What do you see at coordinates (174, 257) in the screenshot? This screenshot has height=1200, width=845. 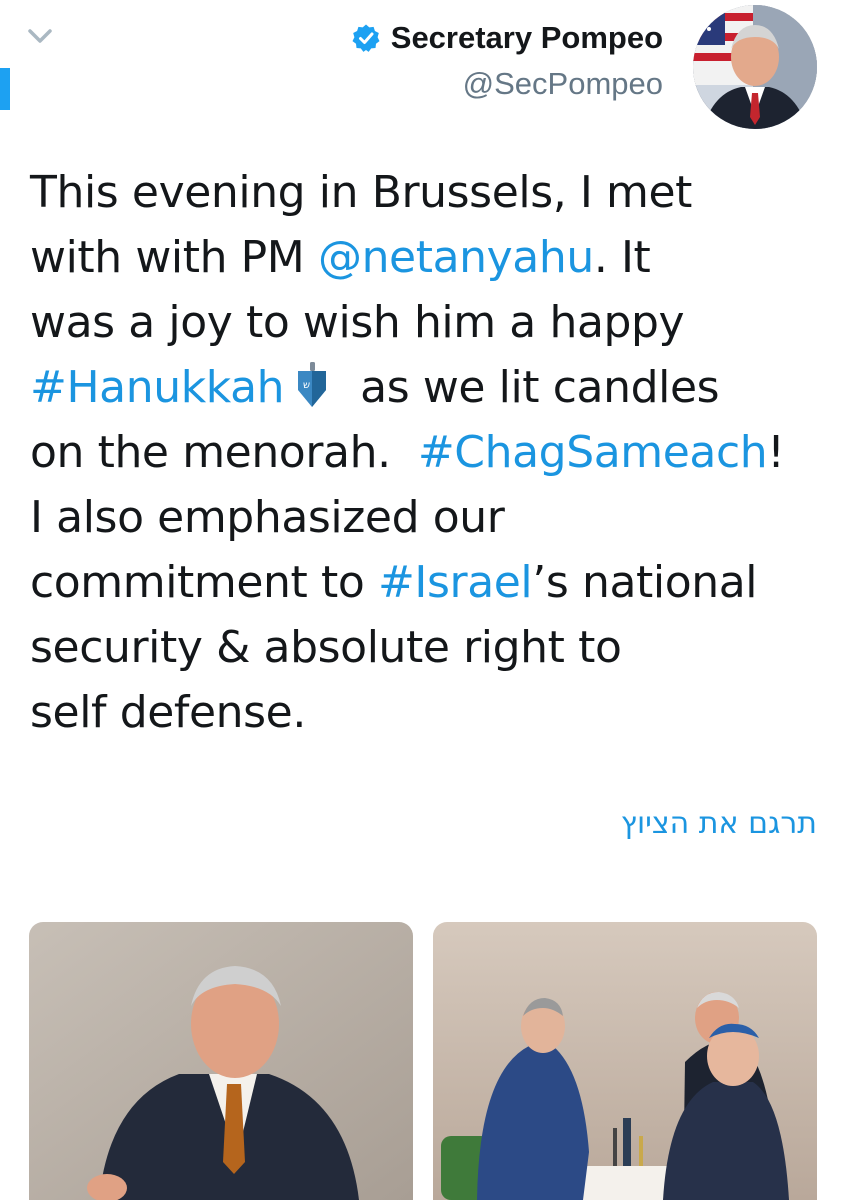 I see `tweet-text-segment: with with PM` at bounding box center [174, 257].